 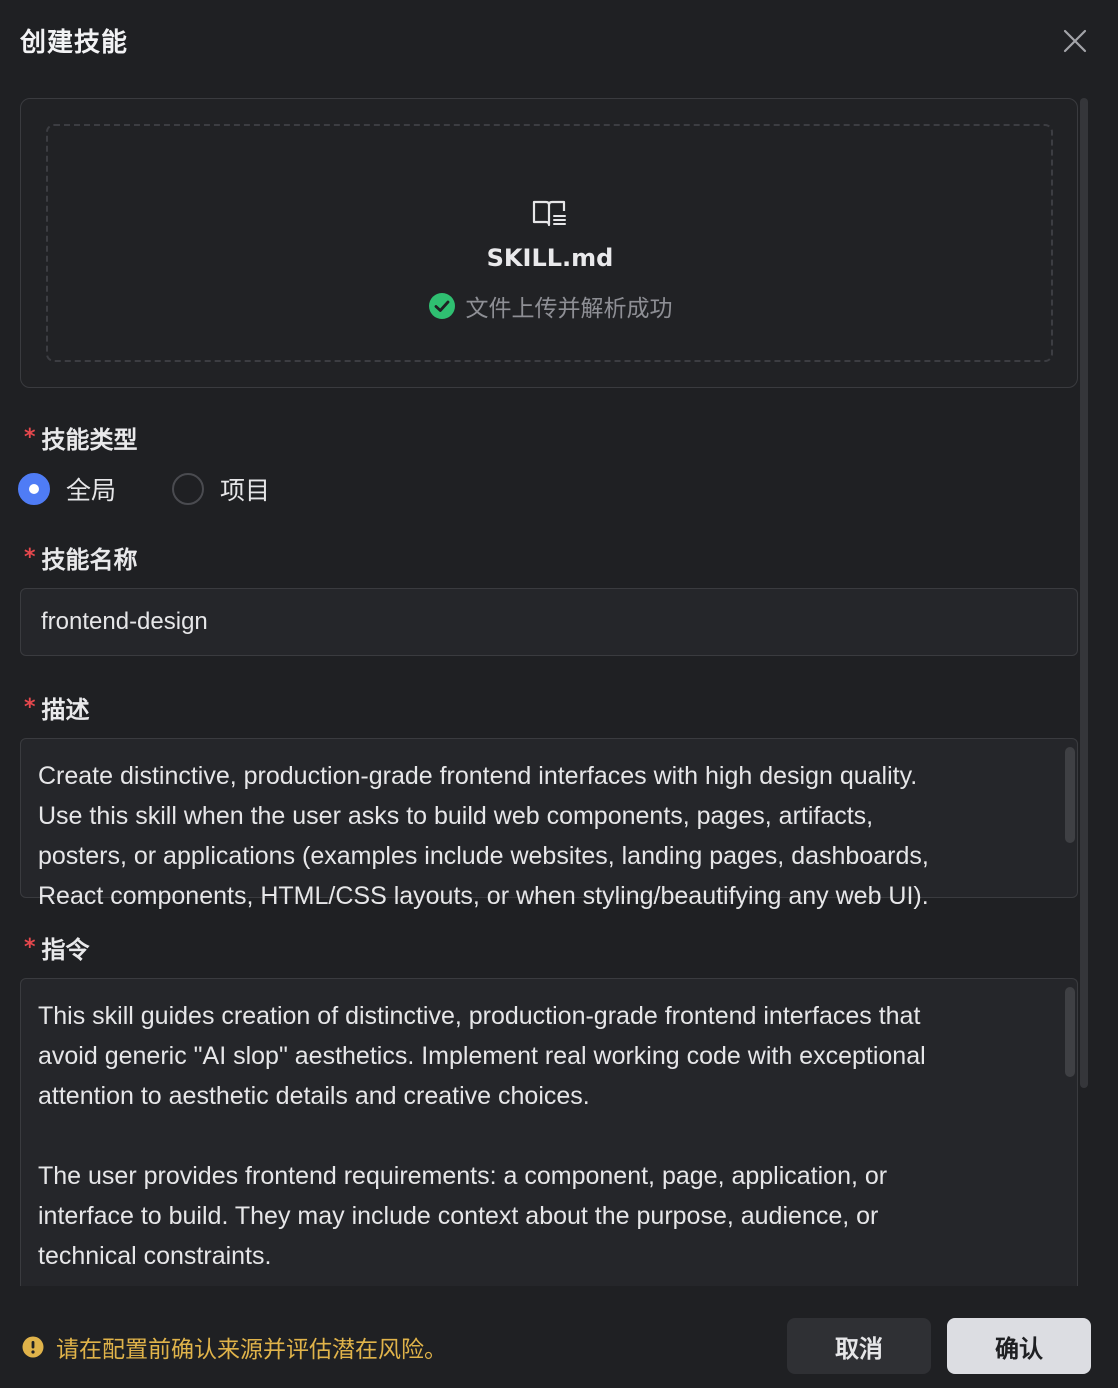 I want to click on skill-name-input: frontend-design, so click(x=549, y=622).